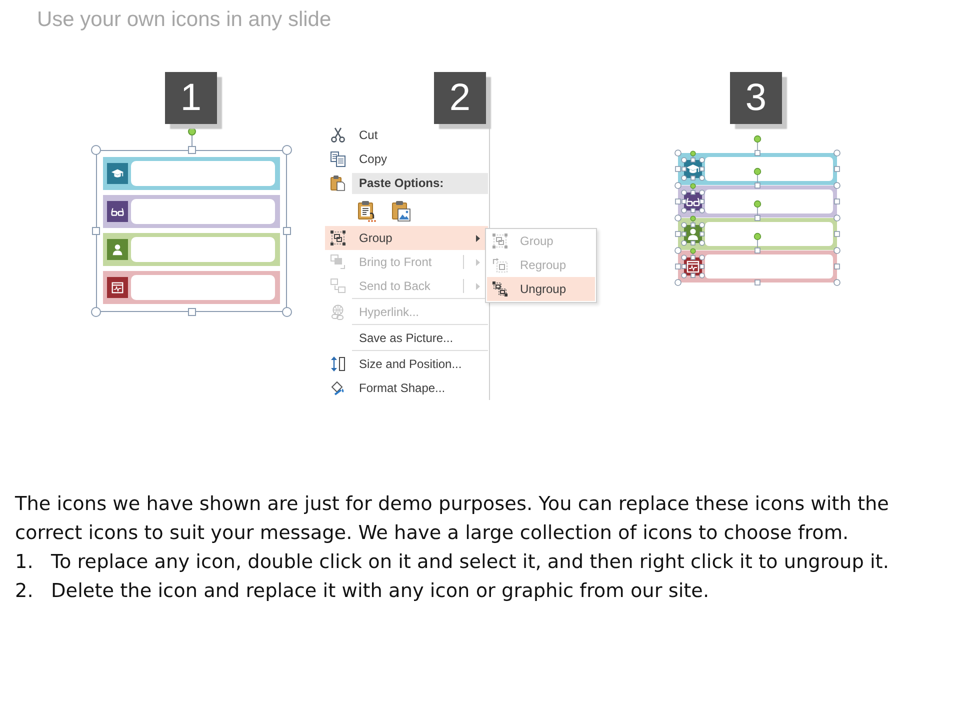  I want to click on step-number: 3, so click(756, 98).